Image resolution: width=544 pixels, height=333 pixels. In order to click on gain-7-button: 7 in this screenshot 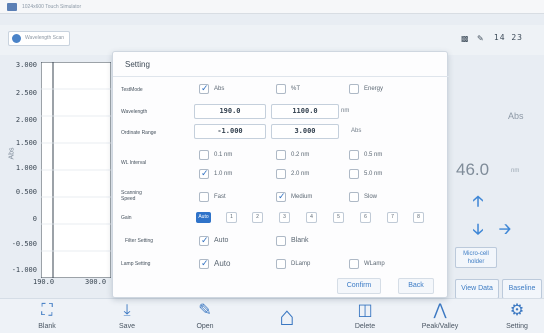, I will do `click(392, 217)`.